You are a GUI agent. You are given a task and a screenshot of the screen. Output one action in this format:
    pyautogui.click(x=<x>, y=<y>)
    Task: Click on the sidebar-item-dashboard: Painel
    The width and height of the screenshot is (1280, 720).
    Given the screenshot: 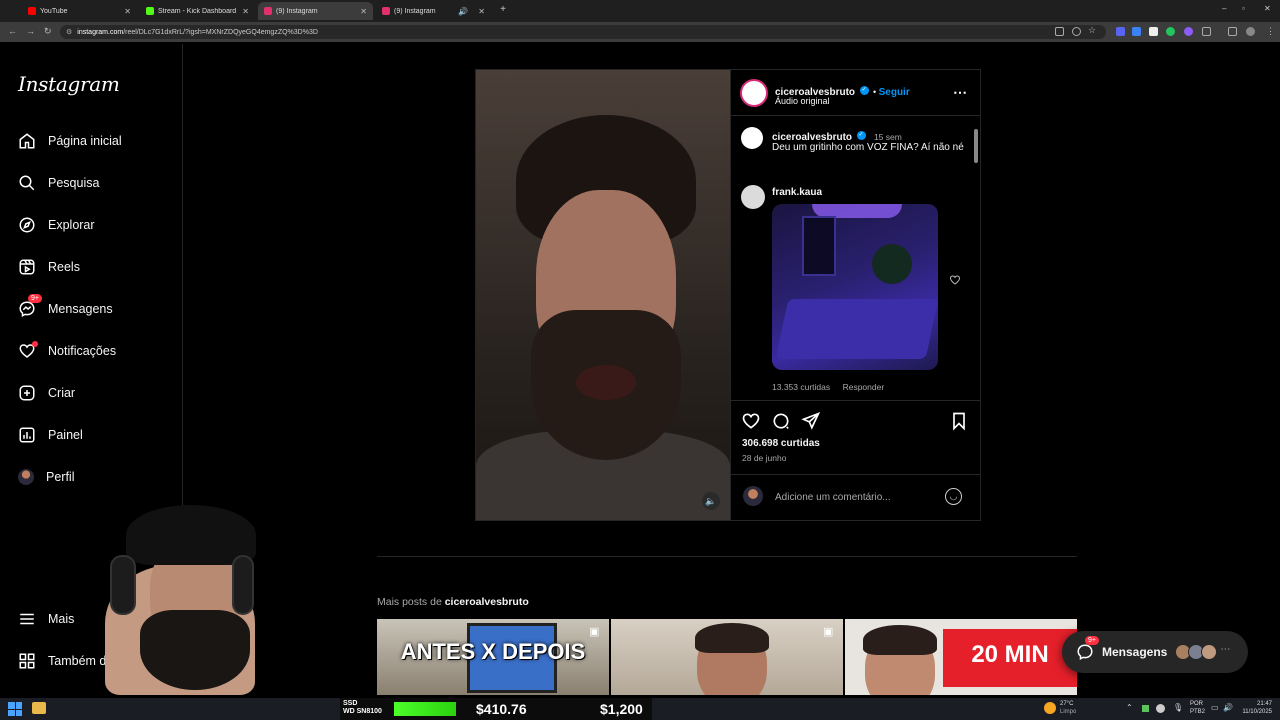 What is the action you would take?
    pyautogui.click(x=50, y=435)
    